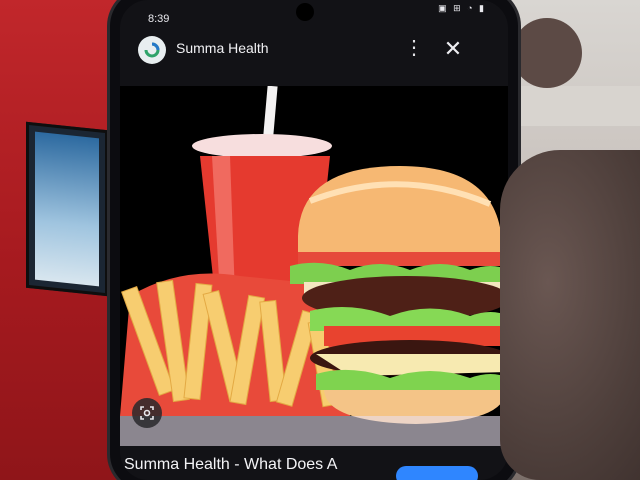  What do you see at coordinates (547, 53) in the screenshot?
I see `hand-finger` at bounding box center [547, 53].